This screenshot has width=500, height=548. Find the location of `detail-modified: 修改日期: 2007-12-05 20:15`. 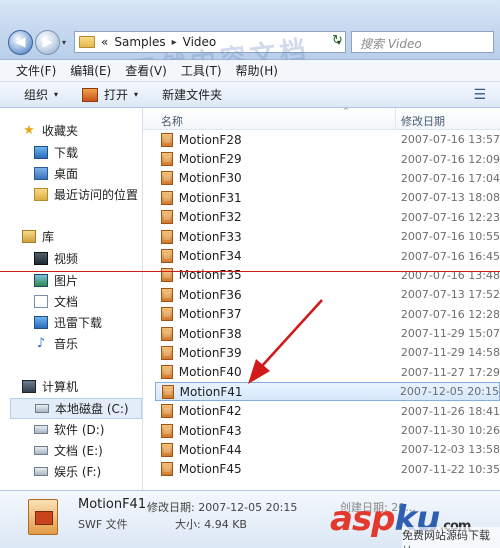

detail-modified: 修改日期: 2007-12-05 20:15 is located at coordinates (222, 507).